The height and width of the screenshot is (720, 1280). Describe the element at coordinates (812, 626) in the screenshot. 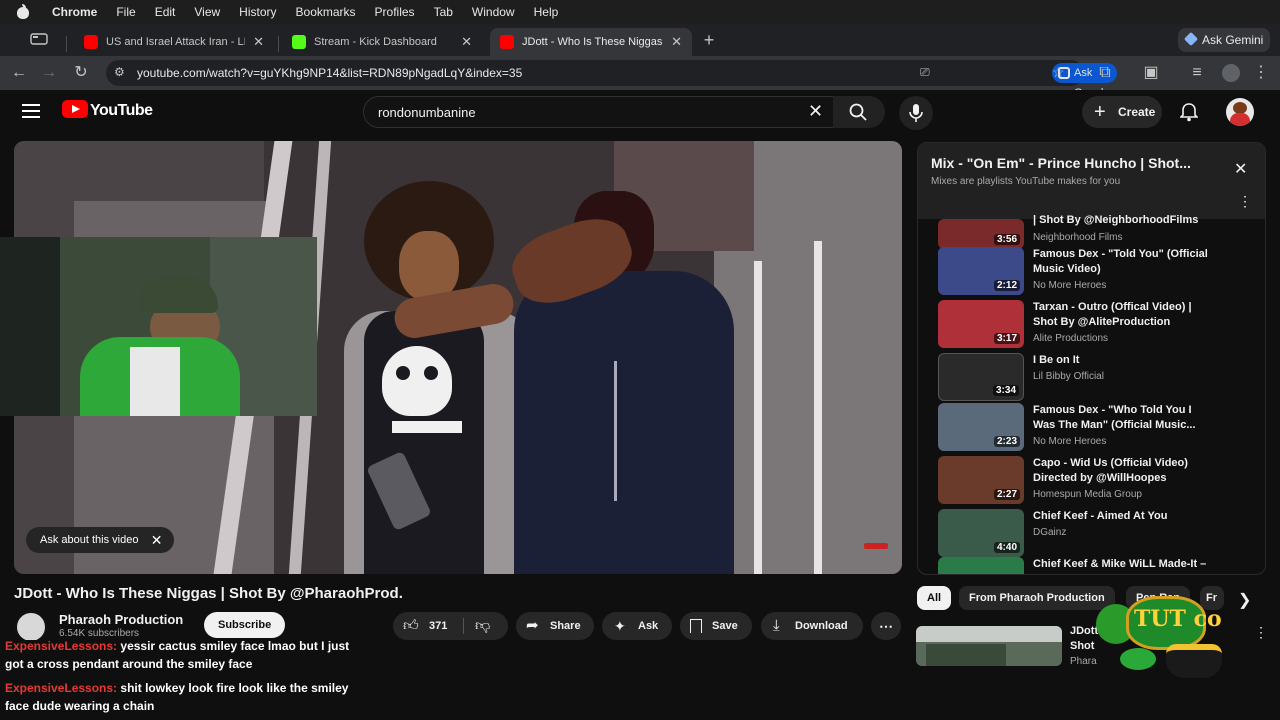

I see `download-button: ⤓ Download` at that location.